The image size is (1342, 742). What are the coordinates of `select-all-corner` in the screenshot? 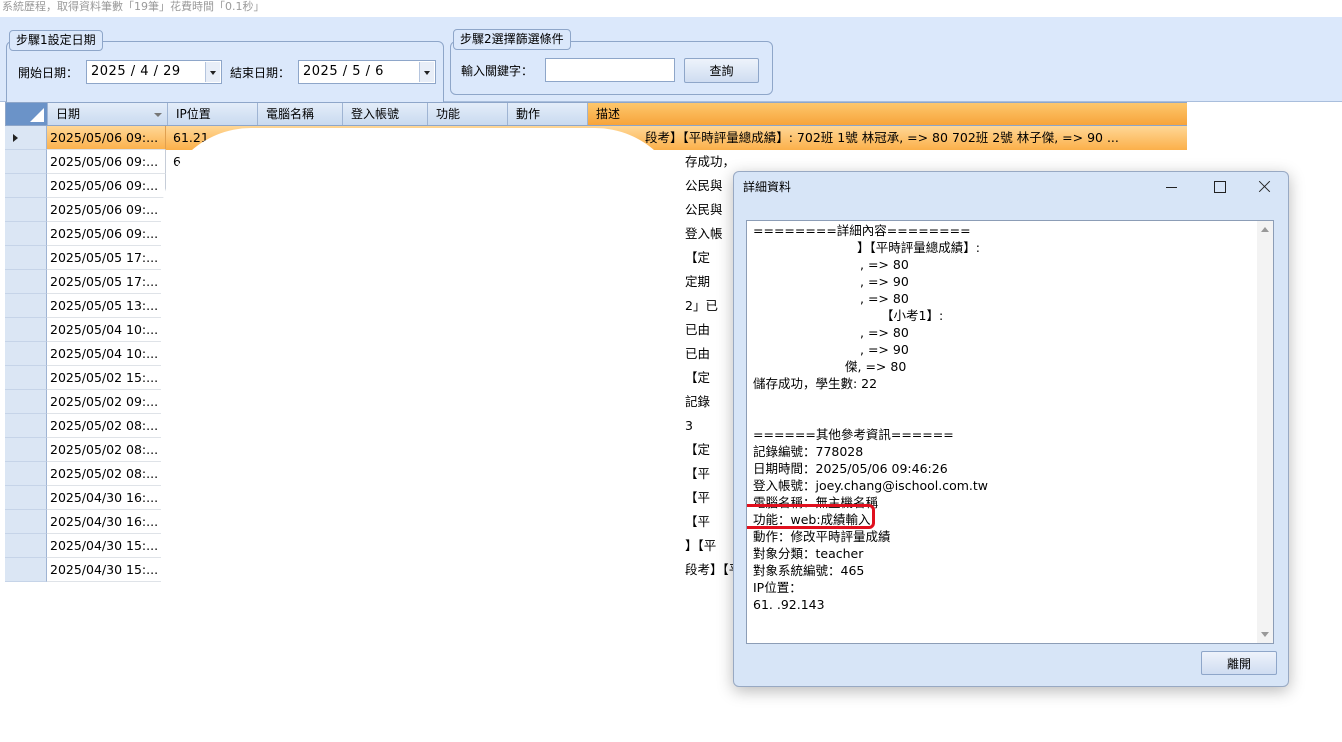 It's located at (27, 114).